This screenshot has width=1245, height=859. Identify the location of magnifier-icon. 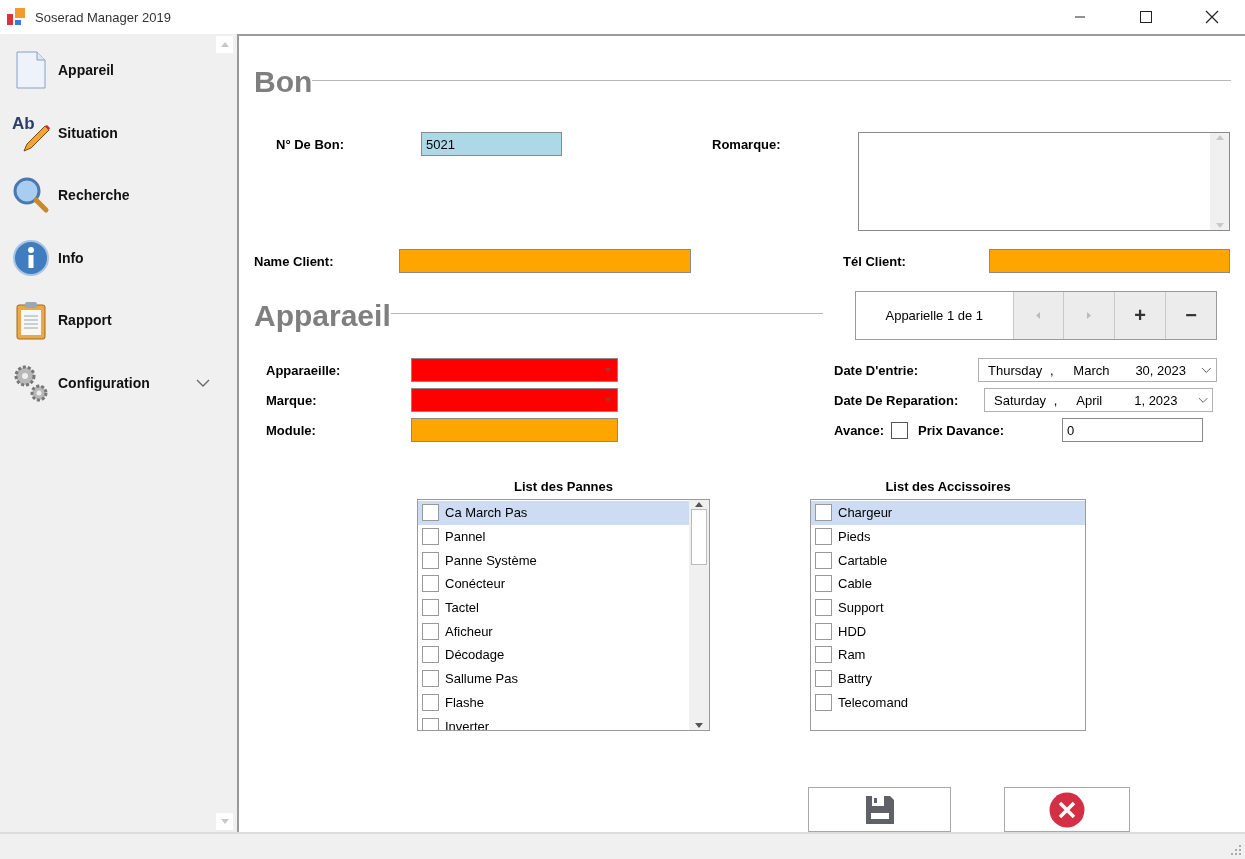
(31, 195).